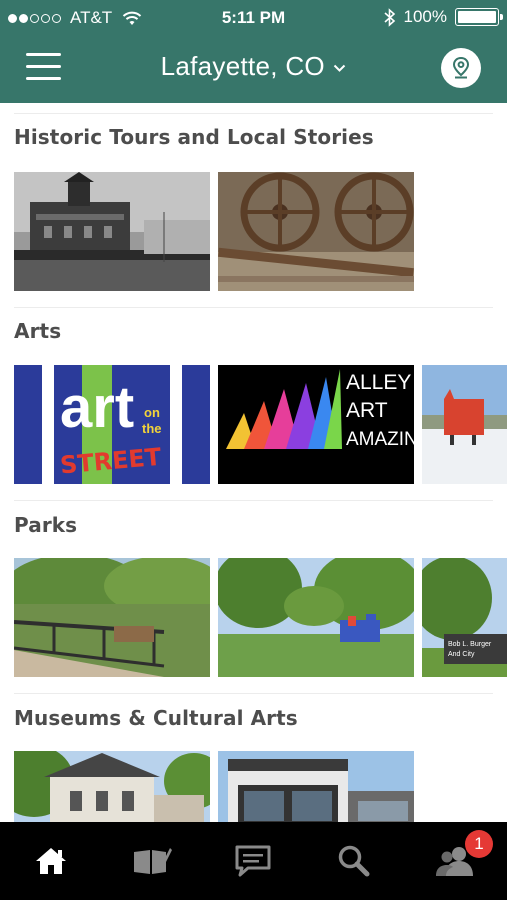 This screenshot has height=900, width=507. I want to click on search-icon, so click(353, 861).